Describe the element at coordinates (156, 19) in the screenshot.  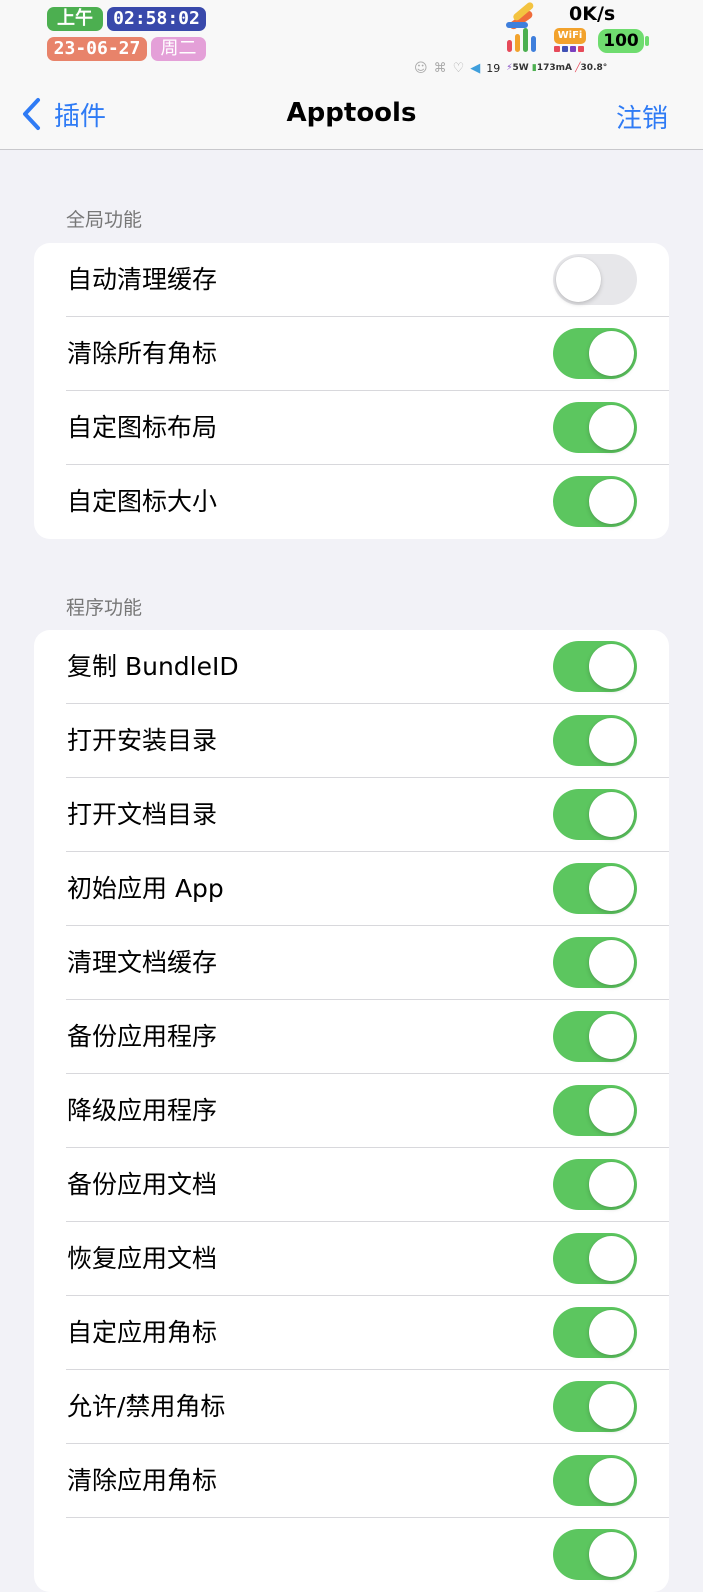
I see `clock-badge: 02:58:02` at that location.